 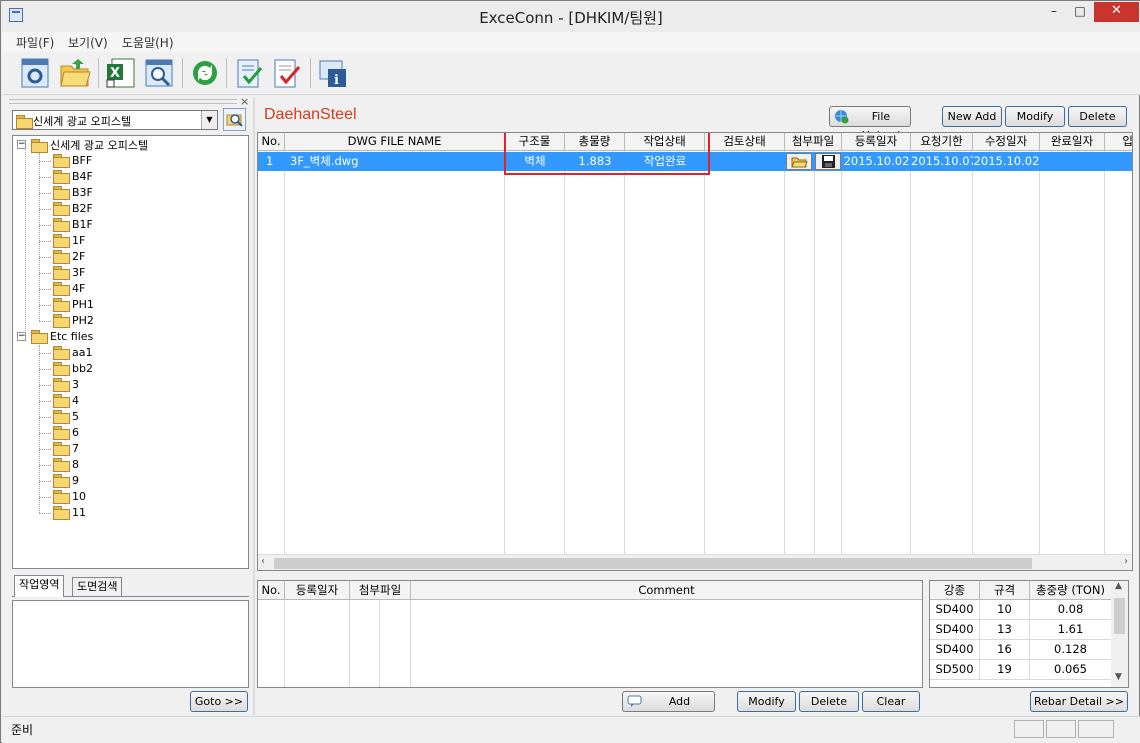 What do you see at coordinates (39, 586) in the screenshot?
I see `tab-work-area: 작업영역` at bounding box center [39, 586].